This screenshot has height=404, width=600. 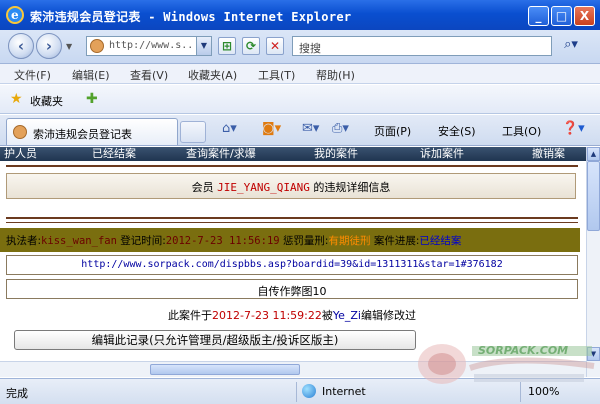 I want to click on site-nav-item: 已经结案, so click(x=114, y=154).